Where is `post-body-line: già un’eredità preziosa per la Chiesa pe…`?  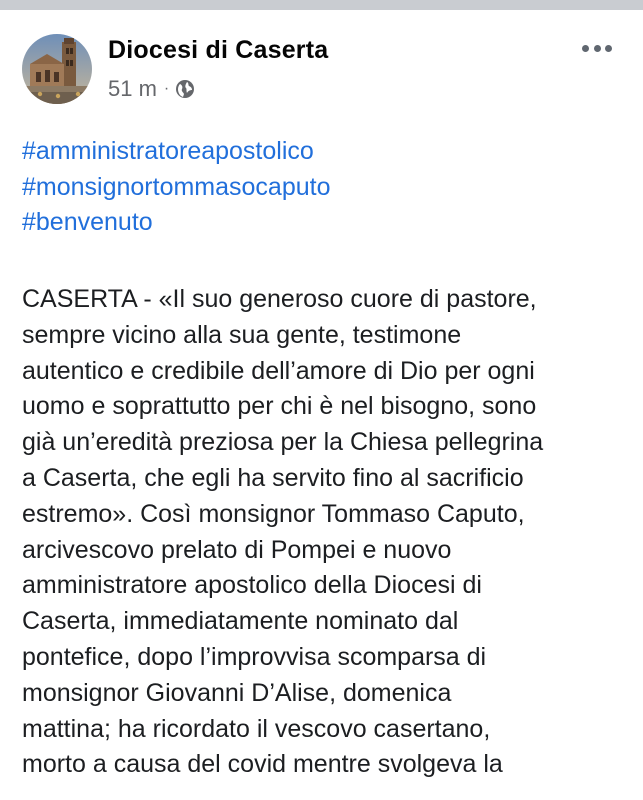 post-body-line: già un’eredità preziosa per la Chiesa pe… is located at coordinates (283, 442).